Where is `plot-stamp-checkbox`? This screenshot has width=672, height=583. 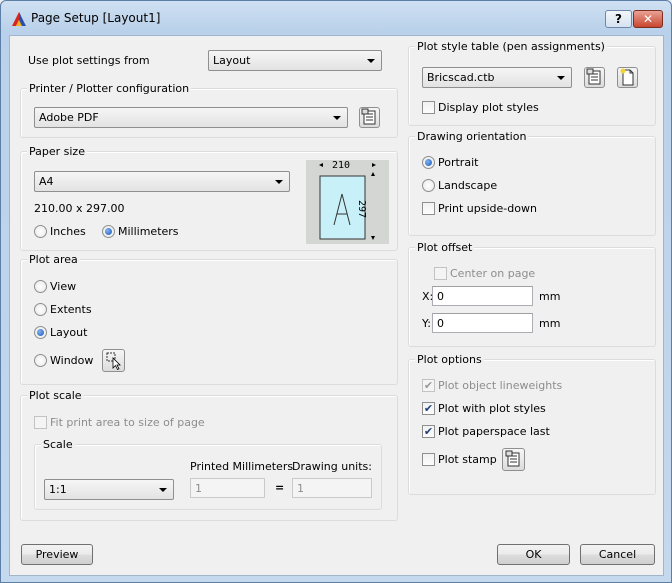 plot-stamp-checkbox is located at coordinates (428, 459).